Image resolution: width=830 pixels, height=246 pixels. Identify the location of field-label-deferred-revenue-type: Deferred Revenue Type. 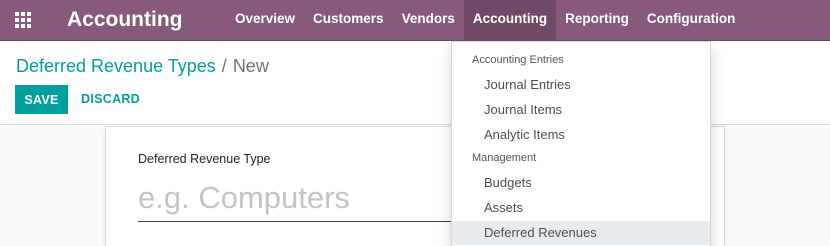
(204, 159).